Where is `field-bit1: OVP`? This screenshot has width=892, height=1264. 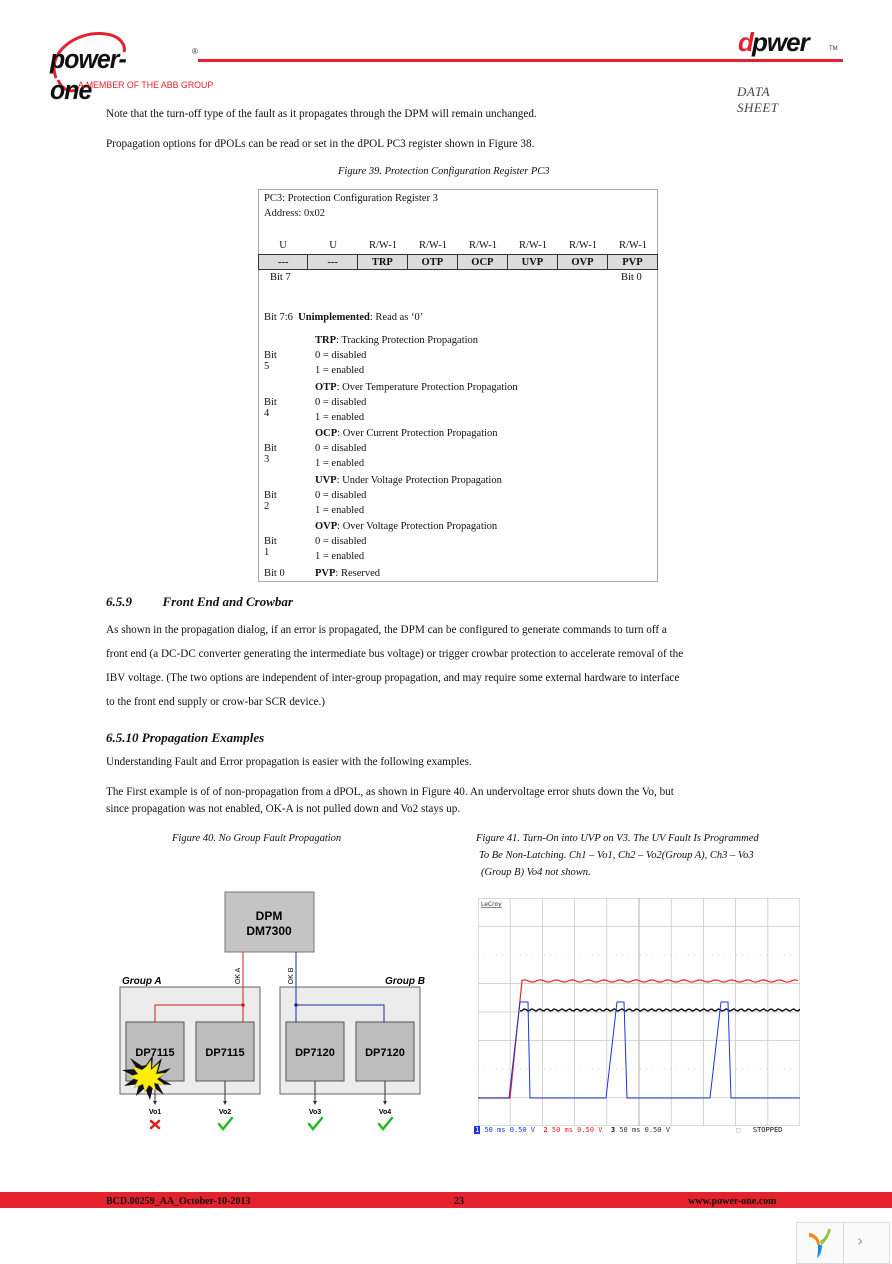
field-bit1: OVP is located at coordinates (582, 262).